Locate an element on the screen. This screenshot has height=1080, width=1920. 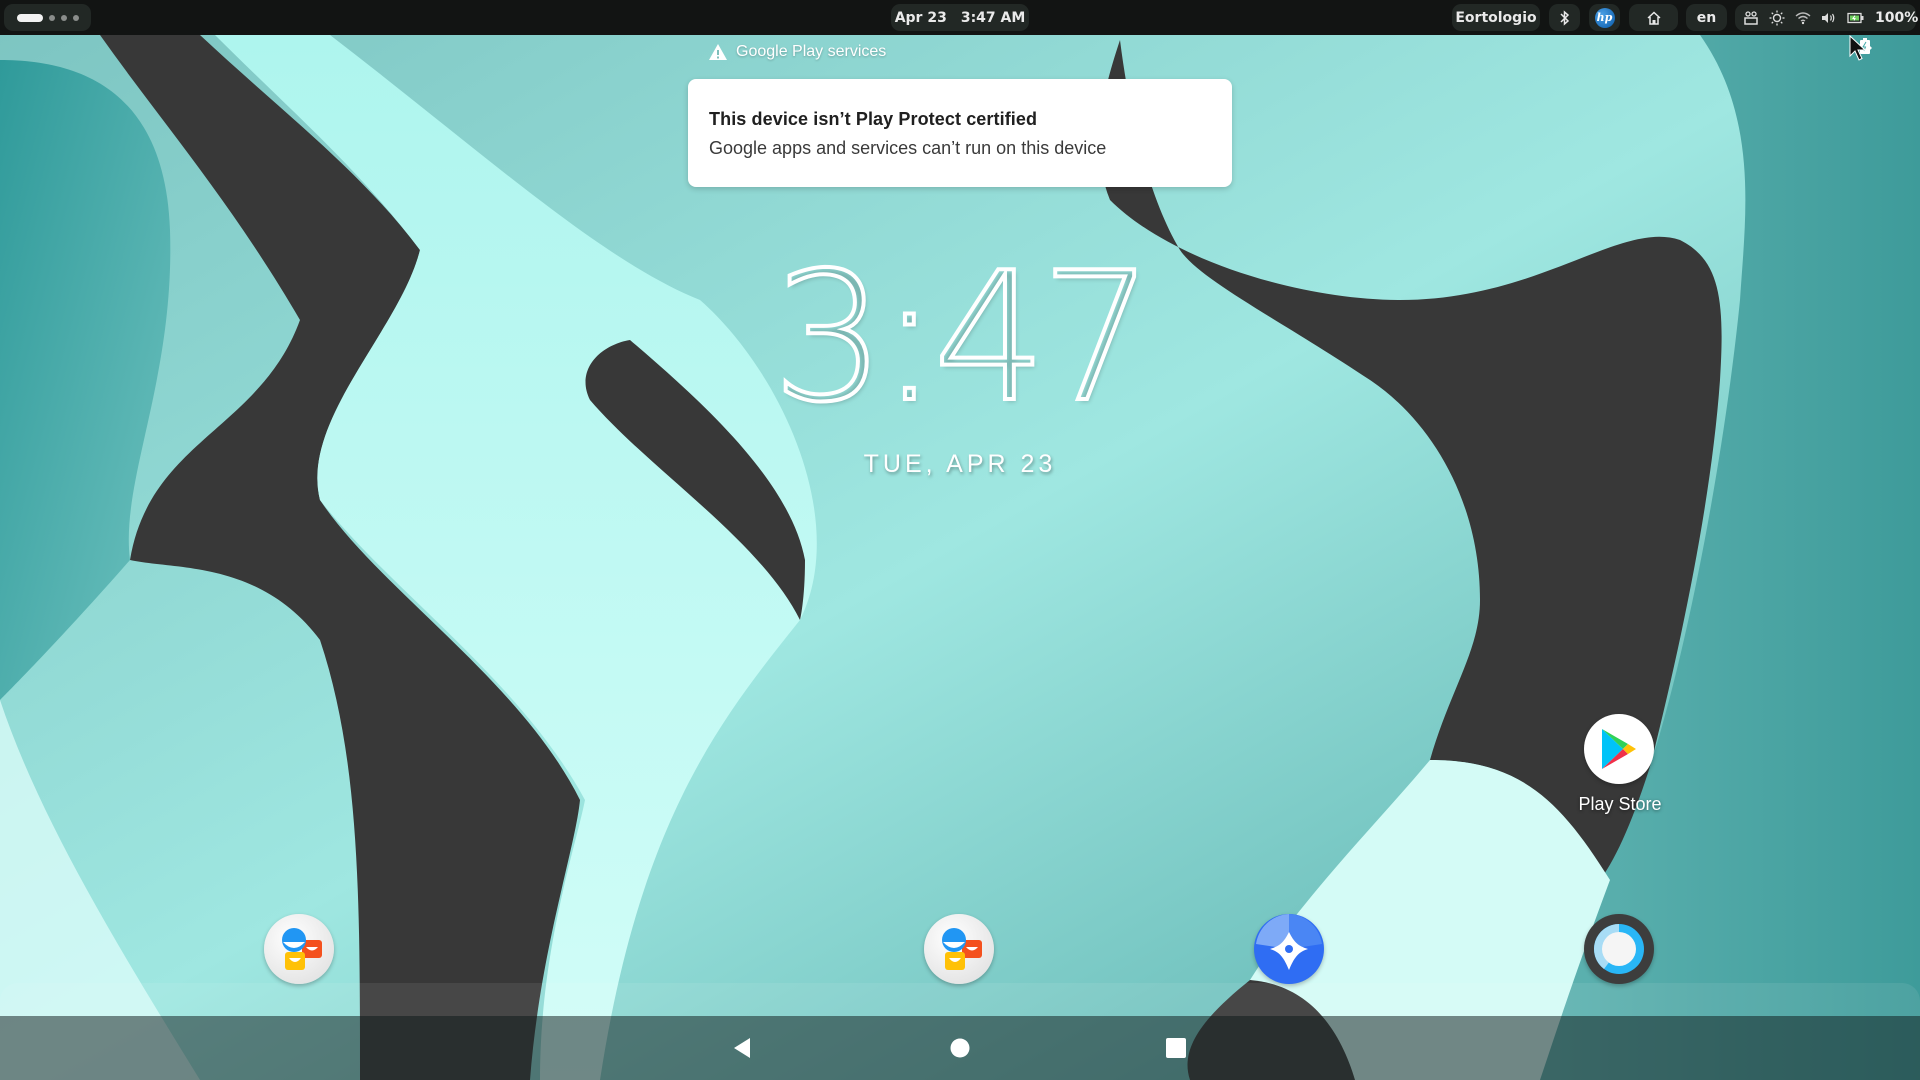
eortologio-label: Eortologio is located at coordinates (1496, 17).